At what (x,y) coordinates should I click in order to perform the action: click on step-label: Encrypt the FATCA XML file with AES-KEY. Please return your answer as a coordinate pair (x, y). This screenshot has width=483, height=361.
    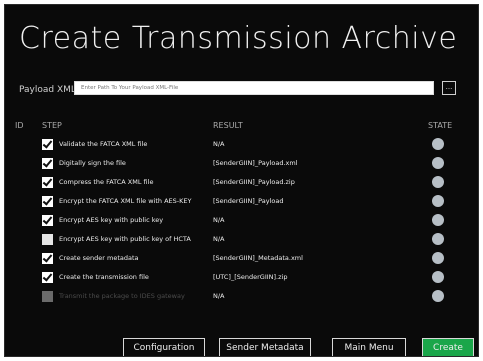
    Looking at the image, I should click on (125, 201).